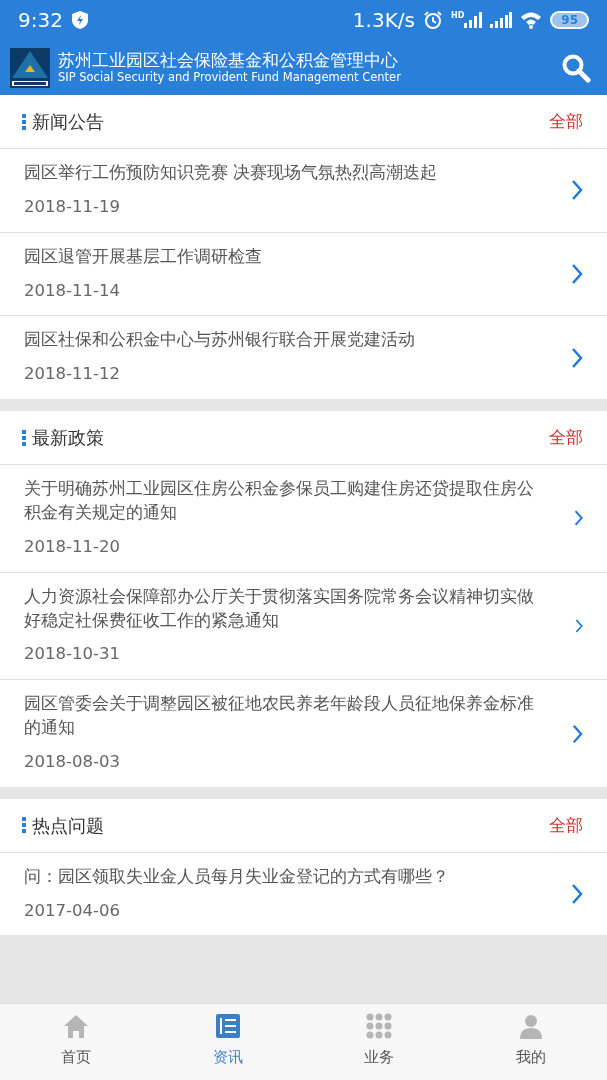  What do you see at coordinates (379, 1026) in the screenshot?
I see `grid-icon` at bounding box center [379, 1026].